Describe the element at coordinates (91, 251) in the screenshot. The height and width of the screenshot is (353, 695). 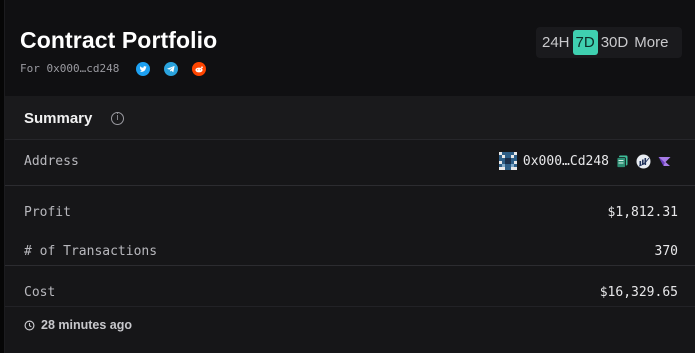
I see `transactions-label: # of Transactions` at that location.